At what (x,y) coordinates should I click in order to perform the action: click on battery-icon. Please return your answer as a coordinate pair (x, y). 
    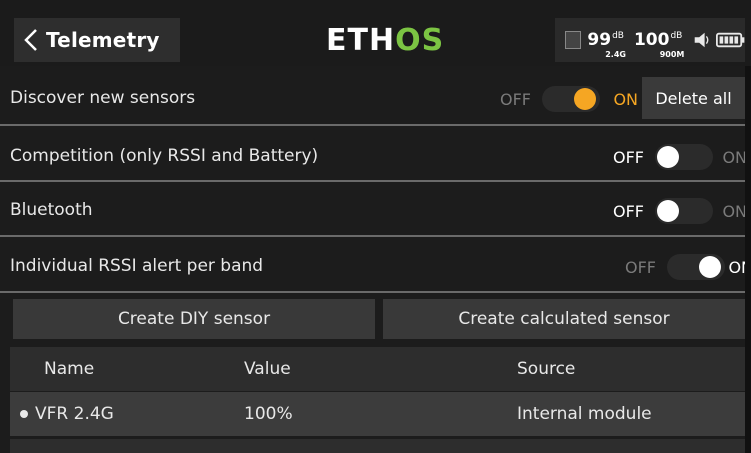
    Looking at the image, I should click on (730, 40).